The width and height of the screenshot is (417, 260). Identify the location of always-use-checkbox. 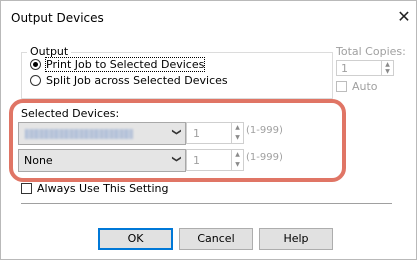
(26, 188).